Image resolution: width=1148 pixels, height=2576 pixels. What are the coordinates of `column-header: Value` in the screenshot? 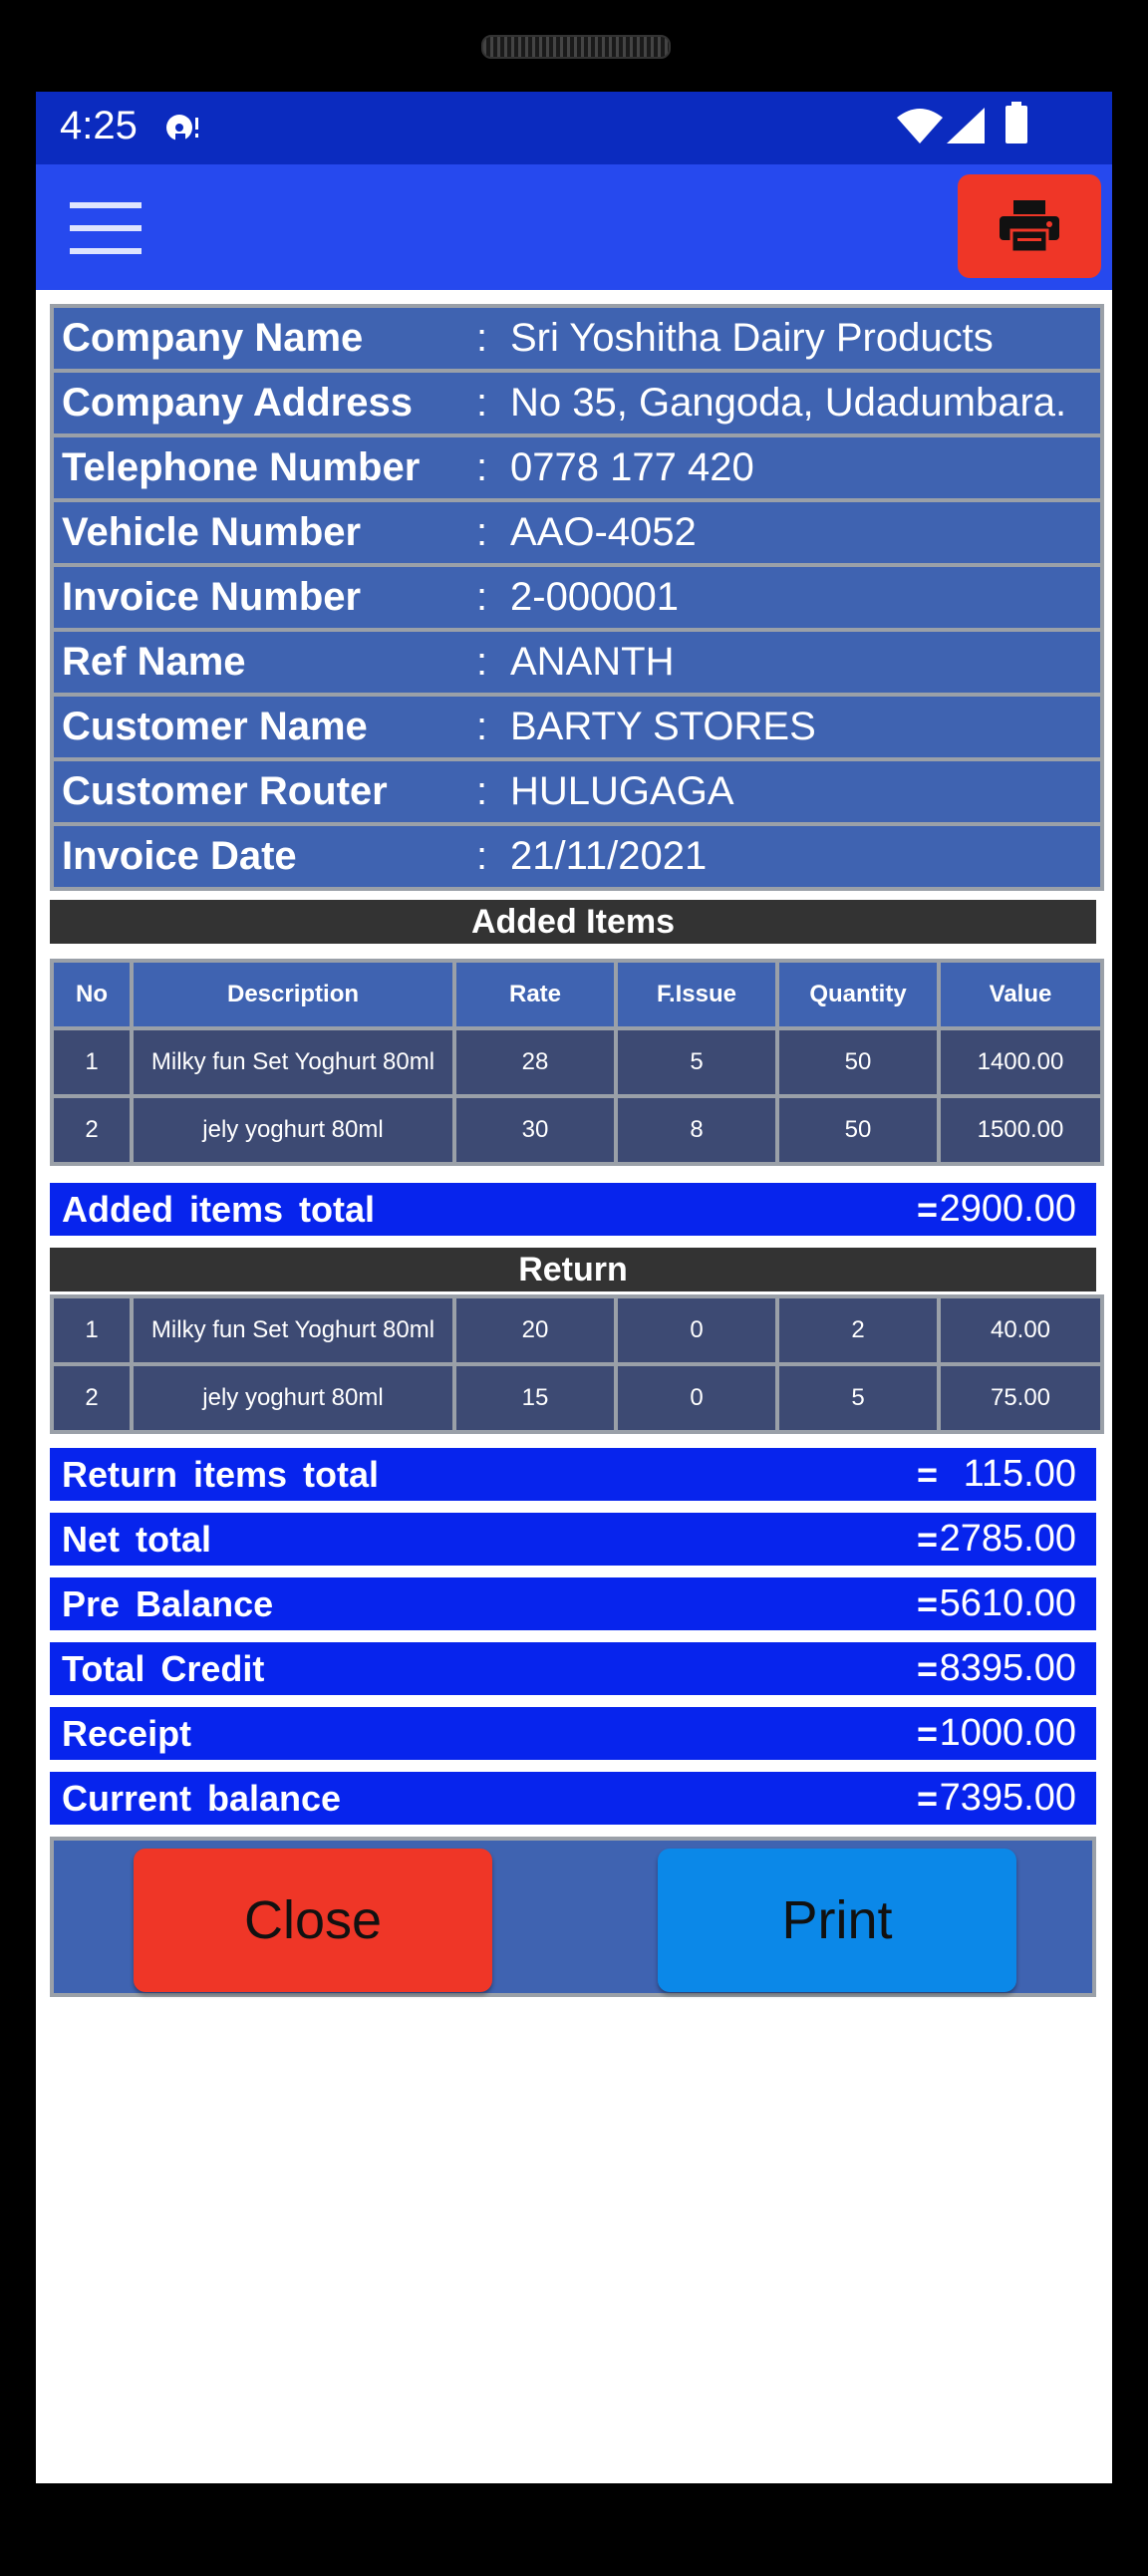 It's located at (1020, 994).